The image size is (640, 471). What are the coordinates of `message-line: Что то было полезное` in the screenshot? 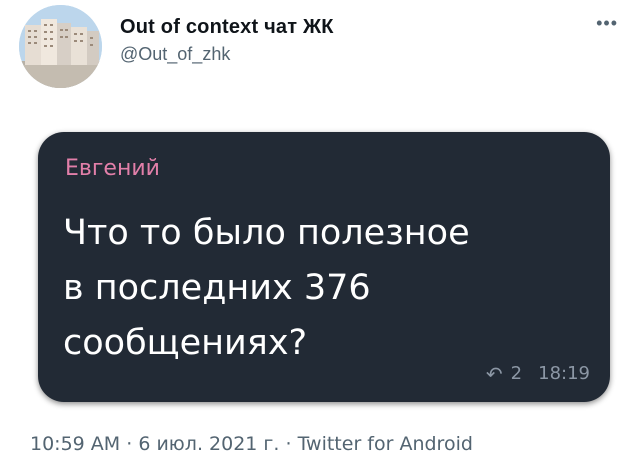 It's located at (266, 233).